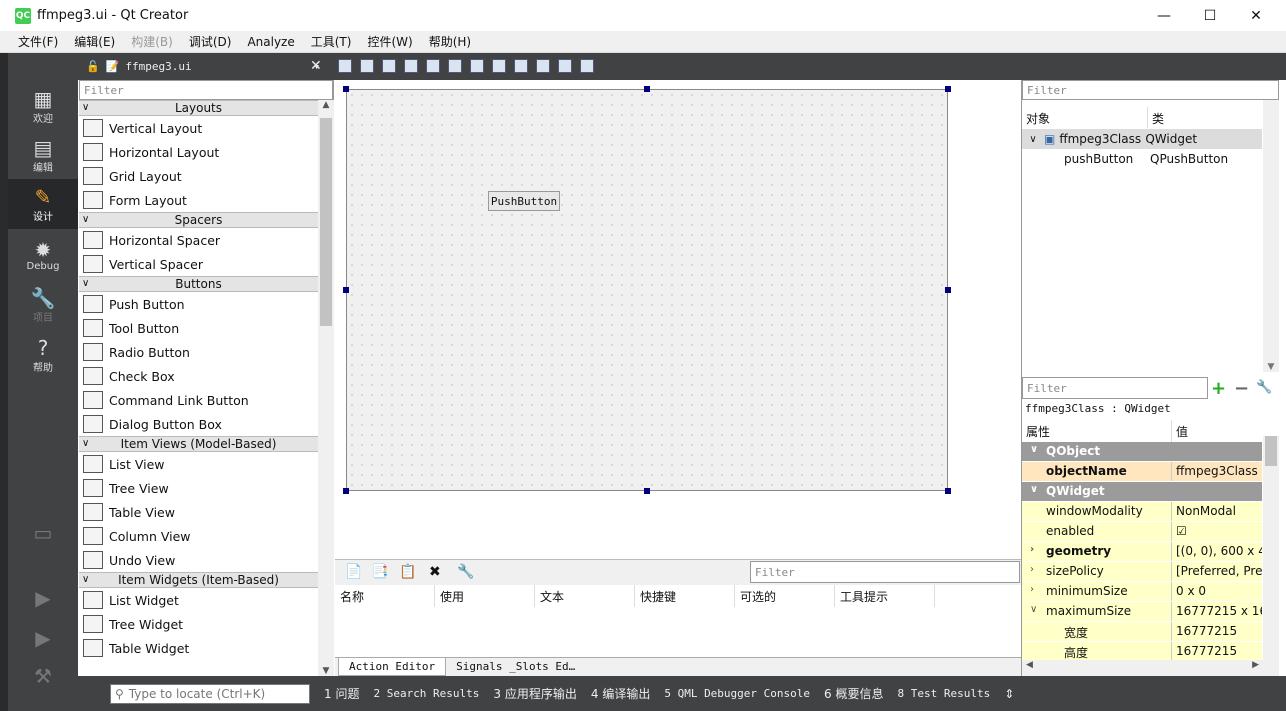  Describe the element at coordinates (206, 90) in the screenshot. I see `widget-filter-input: Filter` at that location.